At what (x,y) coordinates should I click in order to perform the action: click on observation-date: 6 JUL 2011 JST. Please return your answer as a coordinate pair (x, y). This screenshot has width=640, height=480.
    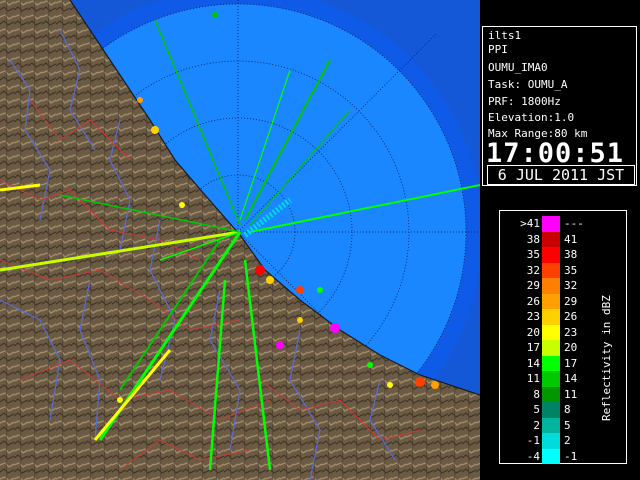
    Looking at the image, I should click on (561, 175).